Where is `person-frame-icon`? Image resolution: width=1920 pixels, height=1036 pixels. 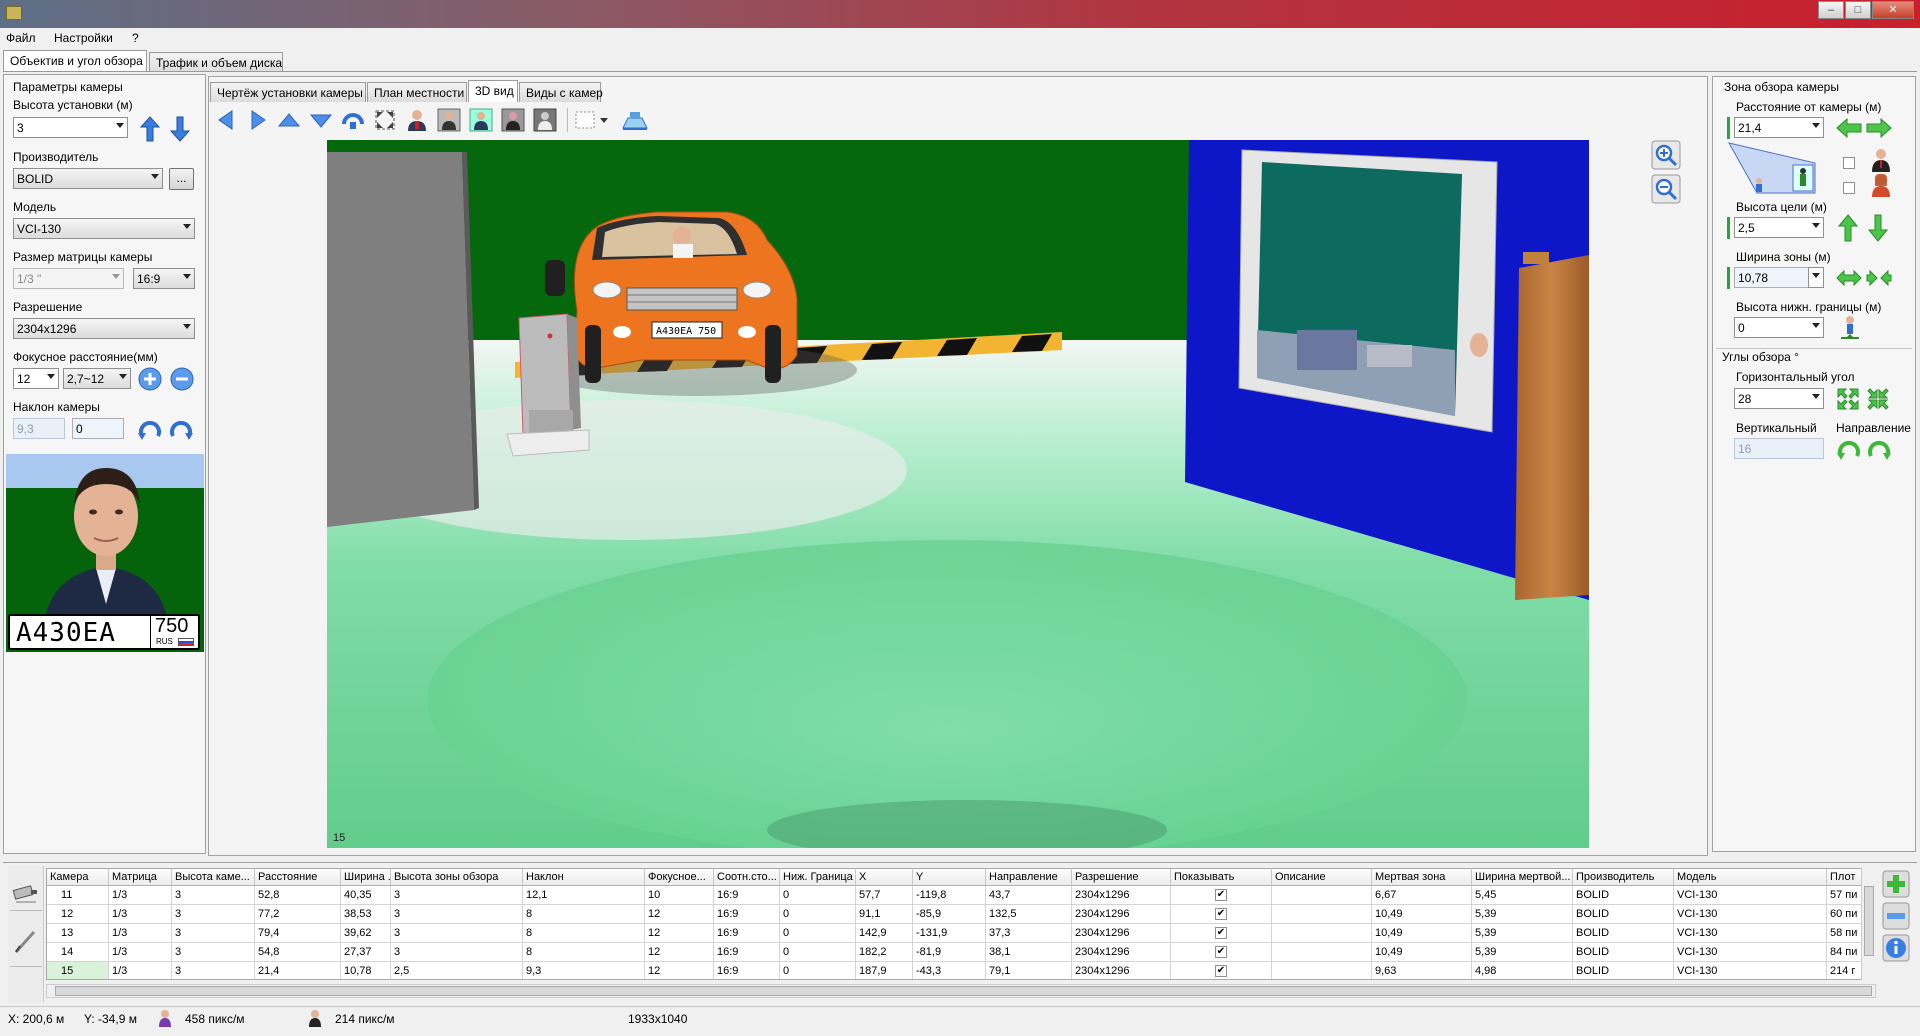 person-frame-icon is located at coordinates (449, 120).